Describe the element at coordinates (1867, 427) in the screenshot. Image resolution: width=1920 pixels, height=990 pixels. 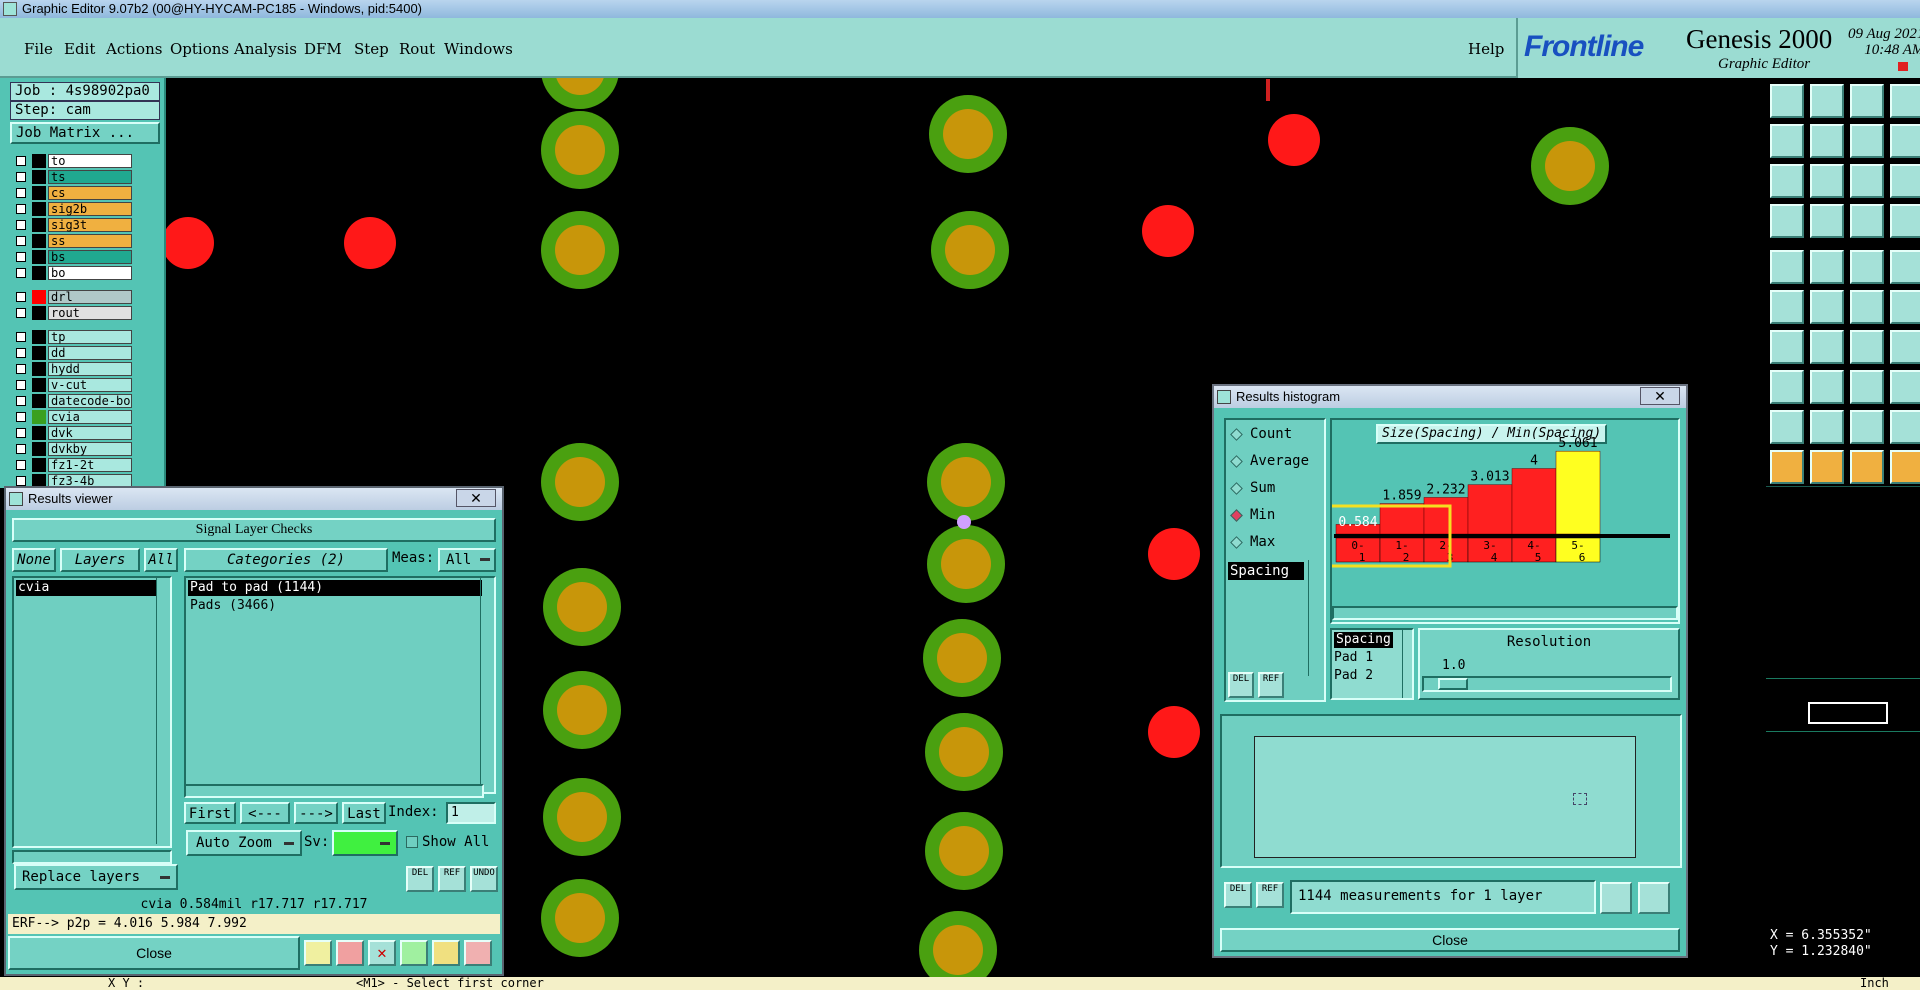
I see `polygon-b-icon` at that location.